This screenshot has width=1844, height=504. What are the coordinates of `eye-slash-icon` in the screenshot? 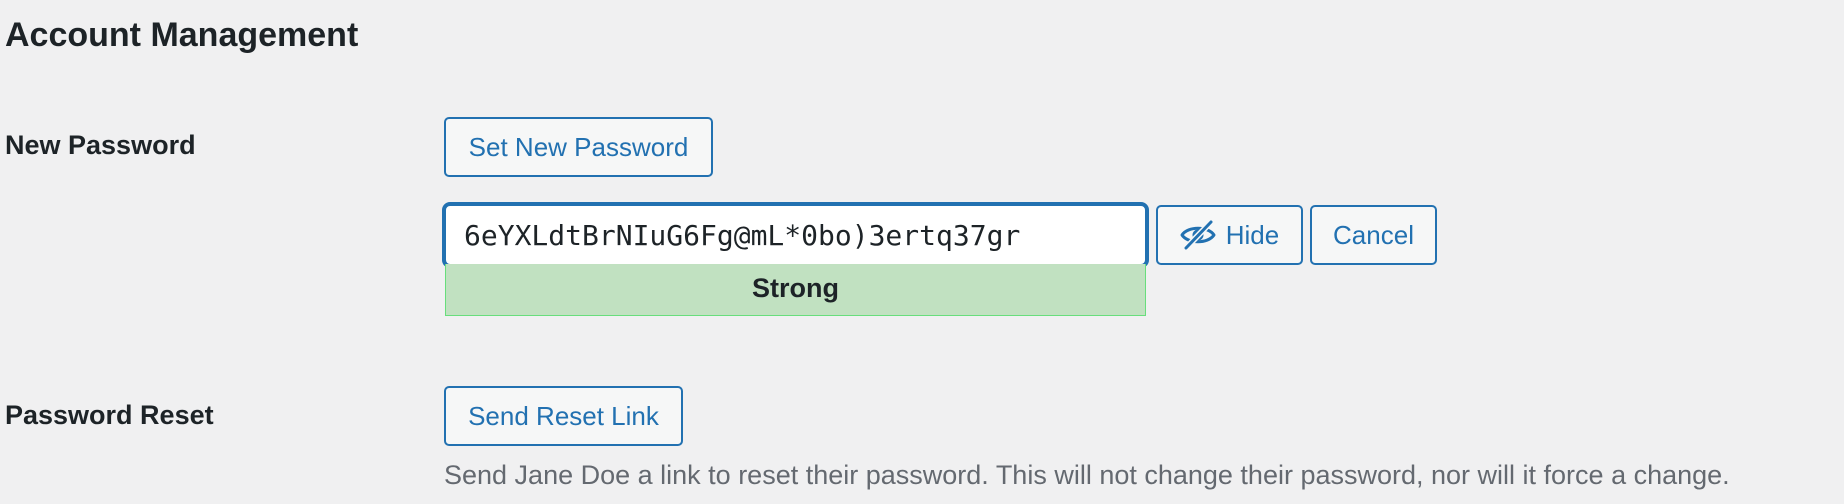 It's located at (1198, 235).